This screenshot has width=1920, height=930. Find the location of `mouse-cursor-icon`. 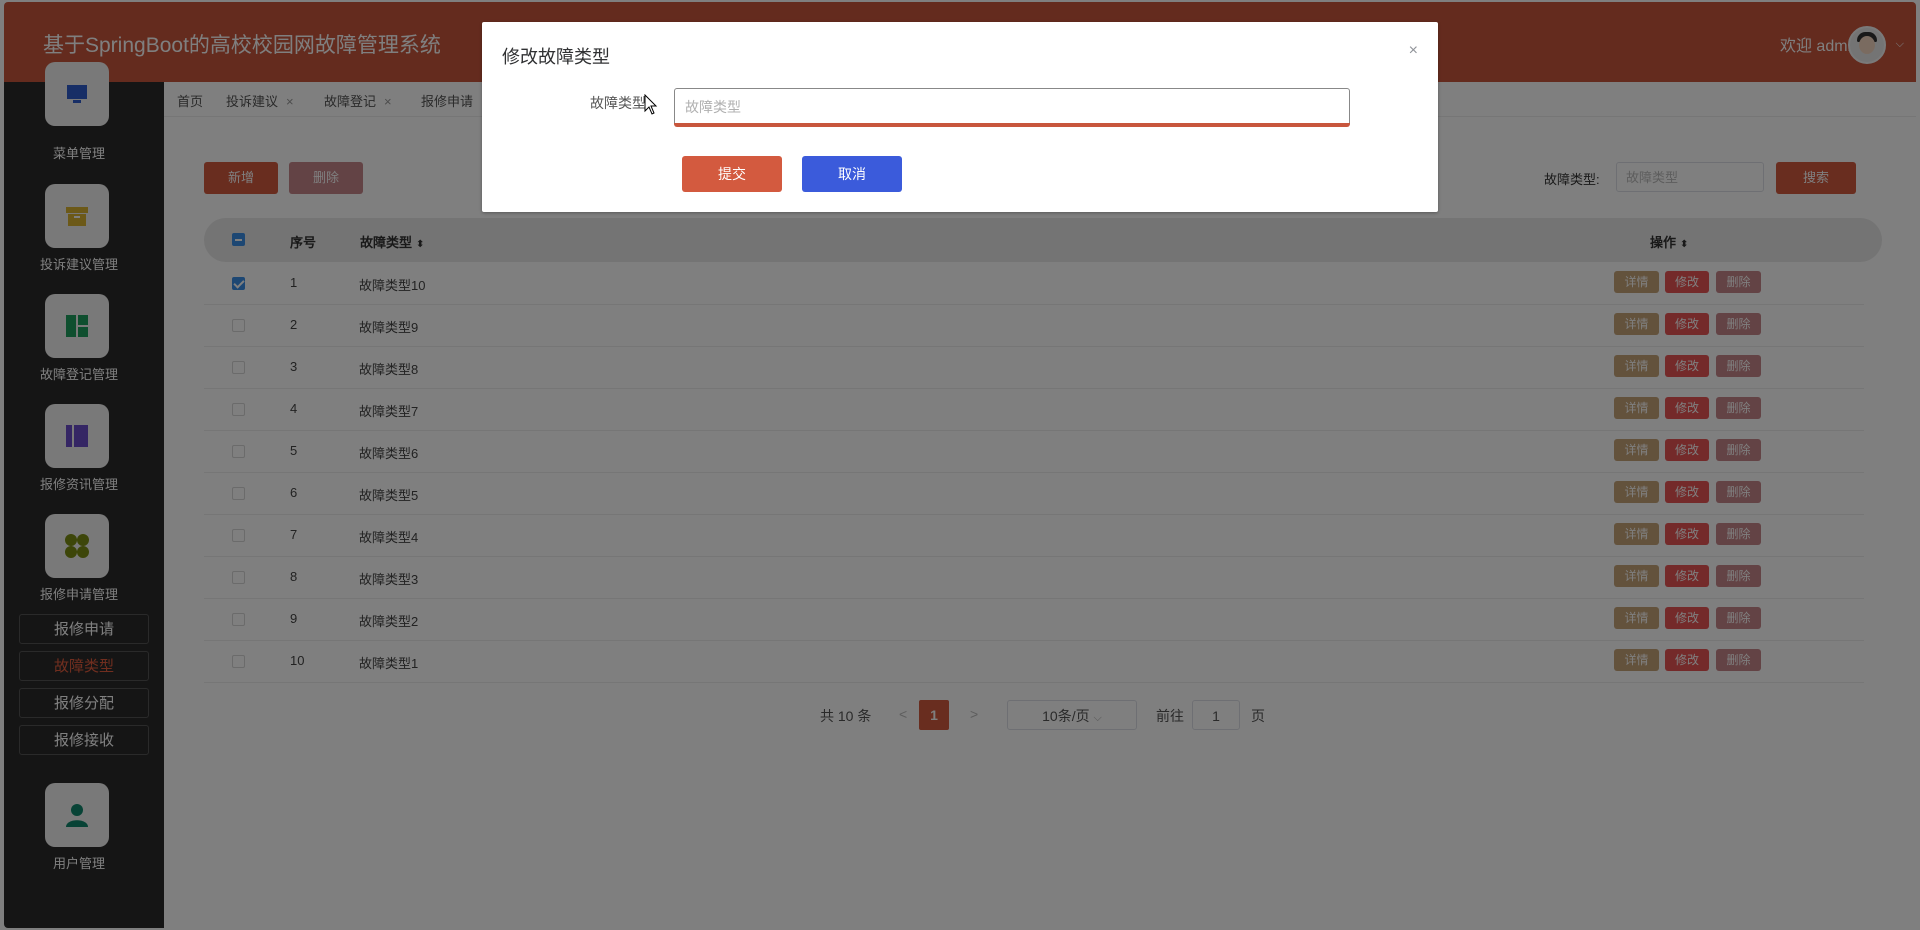

mouse-cursor-icon is located at coordinates (651, 104).